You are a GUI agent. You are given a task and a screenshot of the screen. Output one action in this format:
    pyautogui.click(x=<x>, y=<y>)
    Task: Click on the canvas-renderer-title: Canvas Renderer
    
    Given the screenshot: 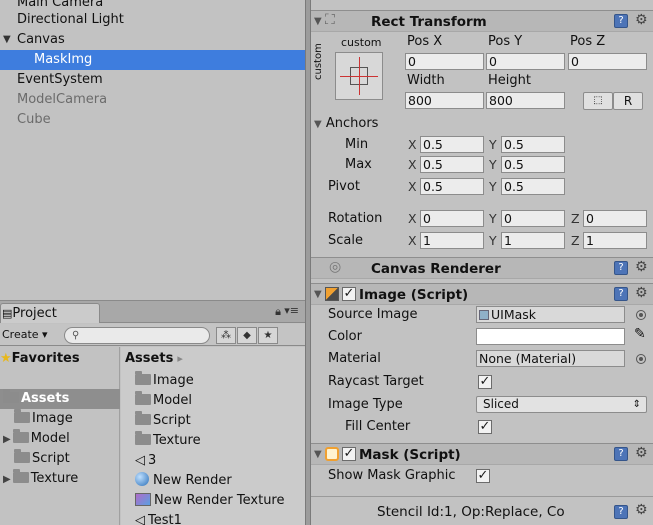 What is the action you would take?
    pyautogui.click(x=436, y=269)
    